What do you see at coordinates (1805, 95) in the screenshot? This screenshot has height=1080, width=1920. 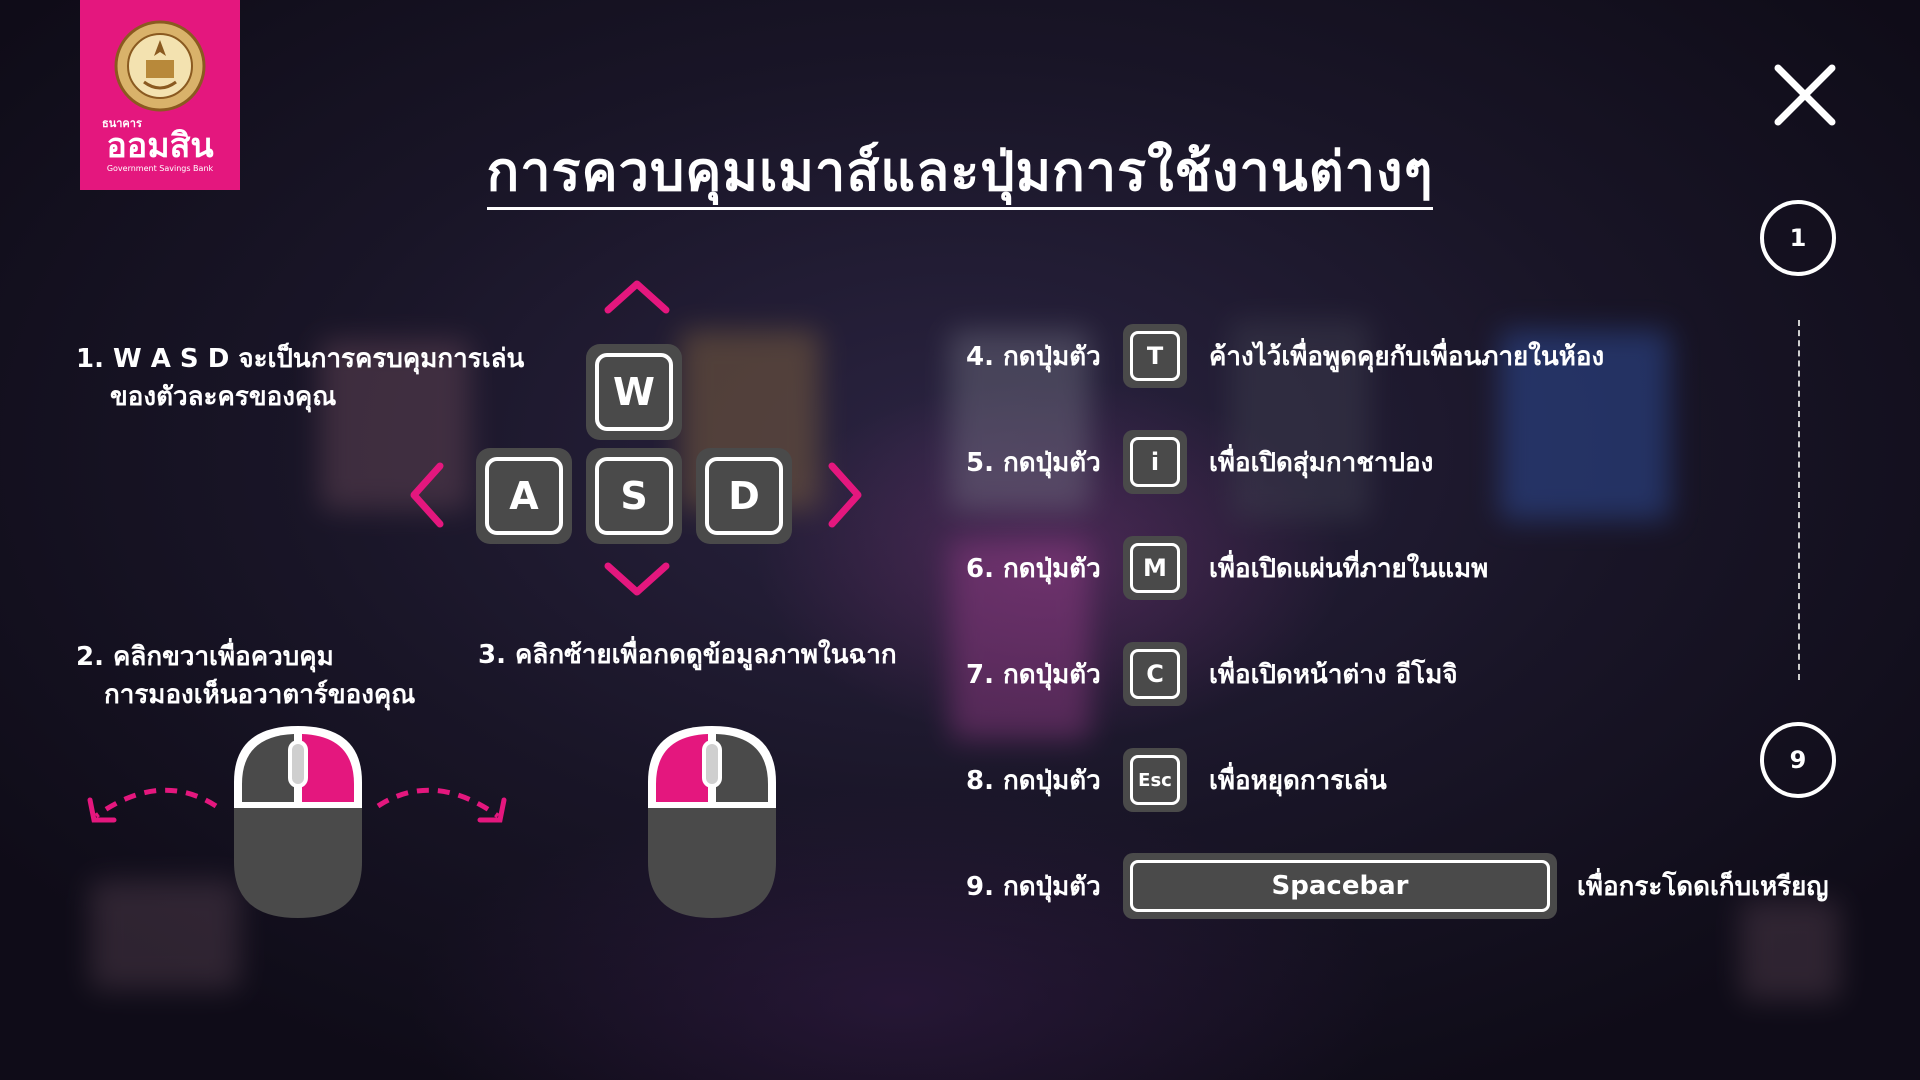 I see `close-icon` at bounding box center [1805, 95].